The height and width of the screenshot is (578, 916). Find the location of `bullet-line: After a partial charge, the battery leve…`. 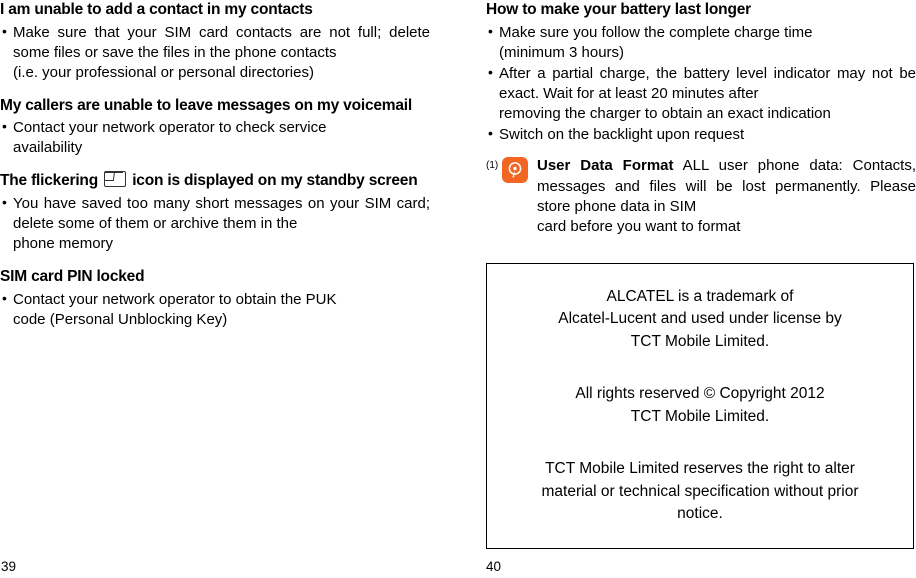

bullet-line: After a partial charge, the battery leve… is located at coordinates (665, 73).